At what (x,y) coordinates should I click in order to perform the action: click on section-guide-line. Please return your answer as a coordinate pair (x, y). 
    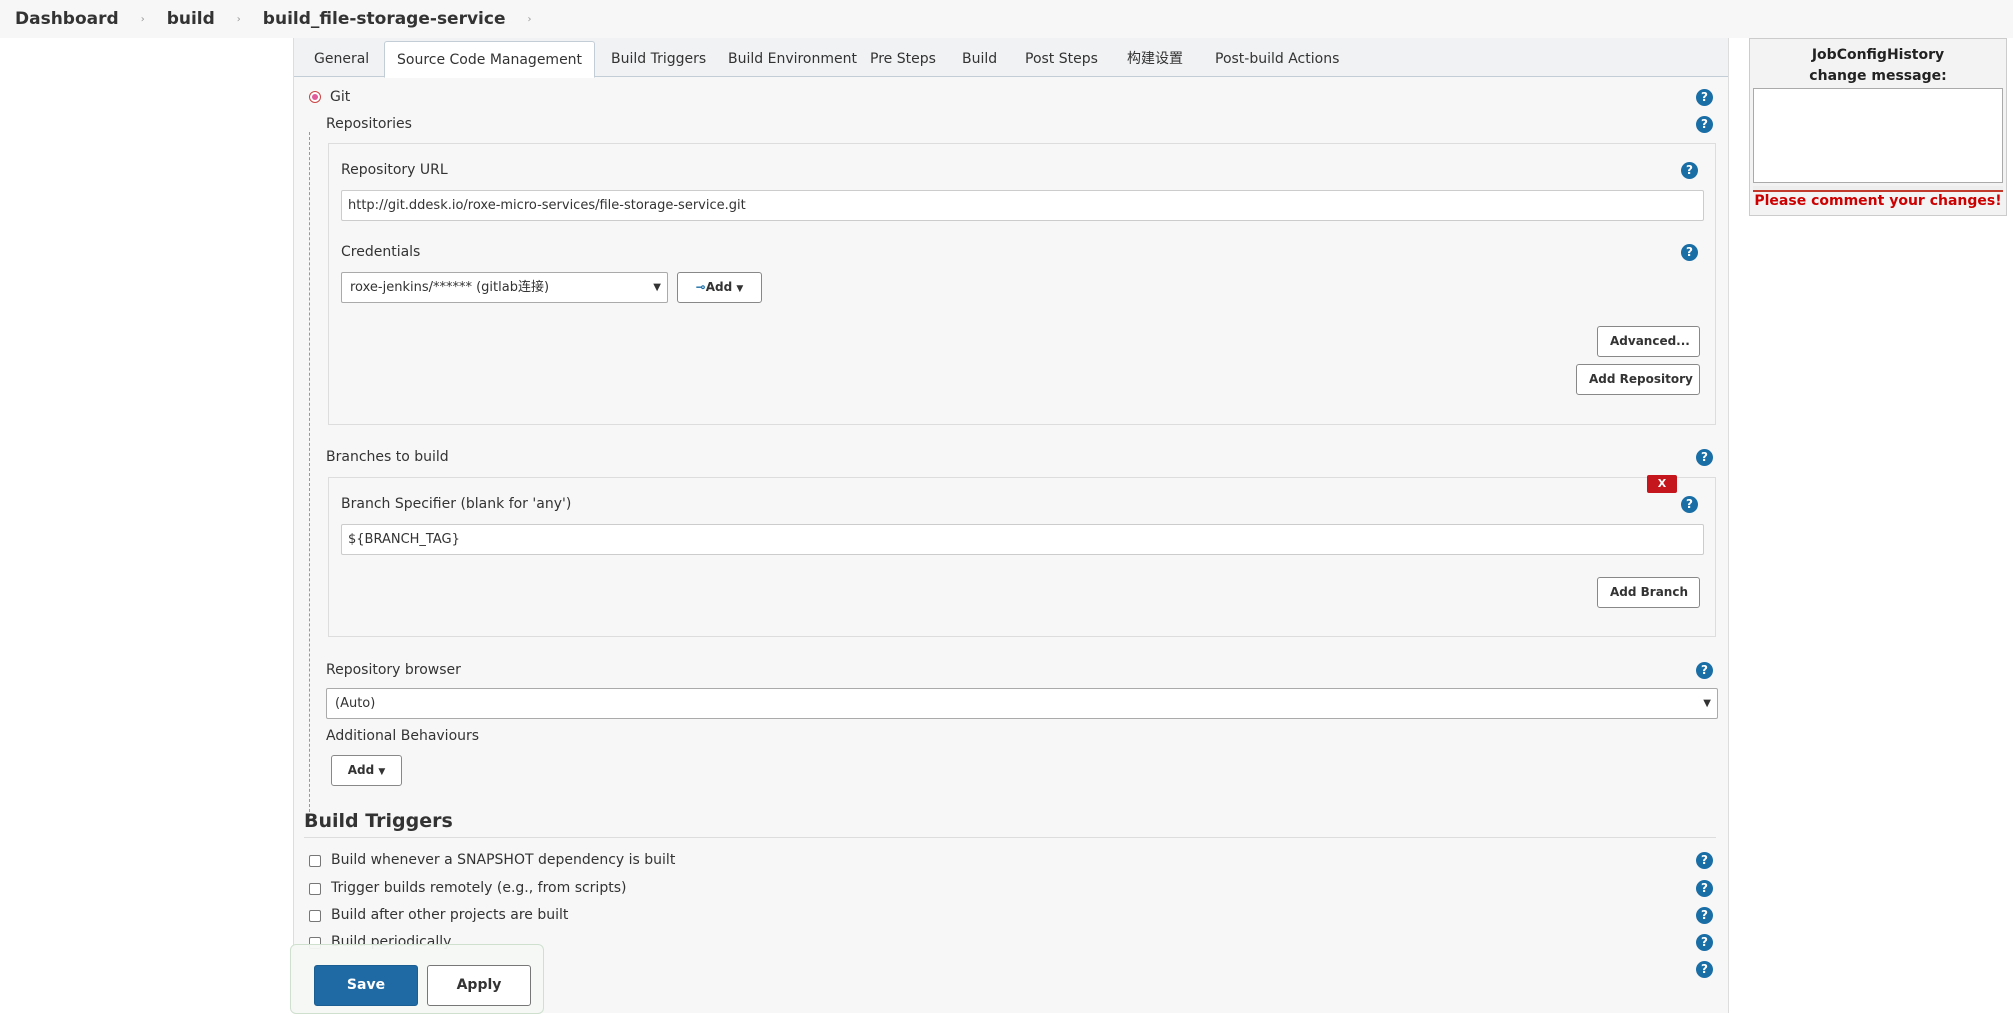
    Looking at the image, I should click on (309, 477).